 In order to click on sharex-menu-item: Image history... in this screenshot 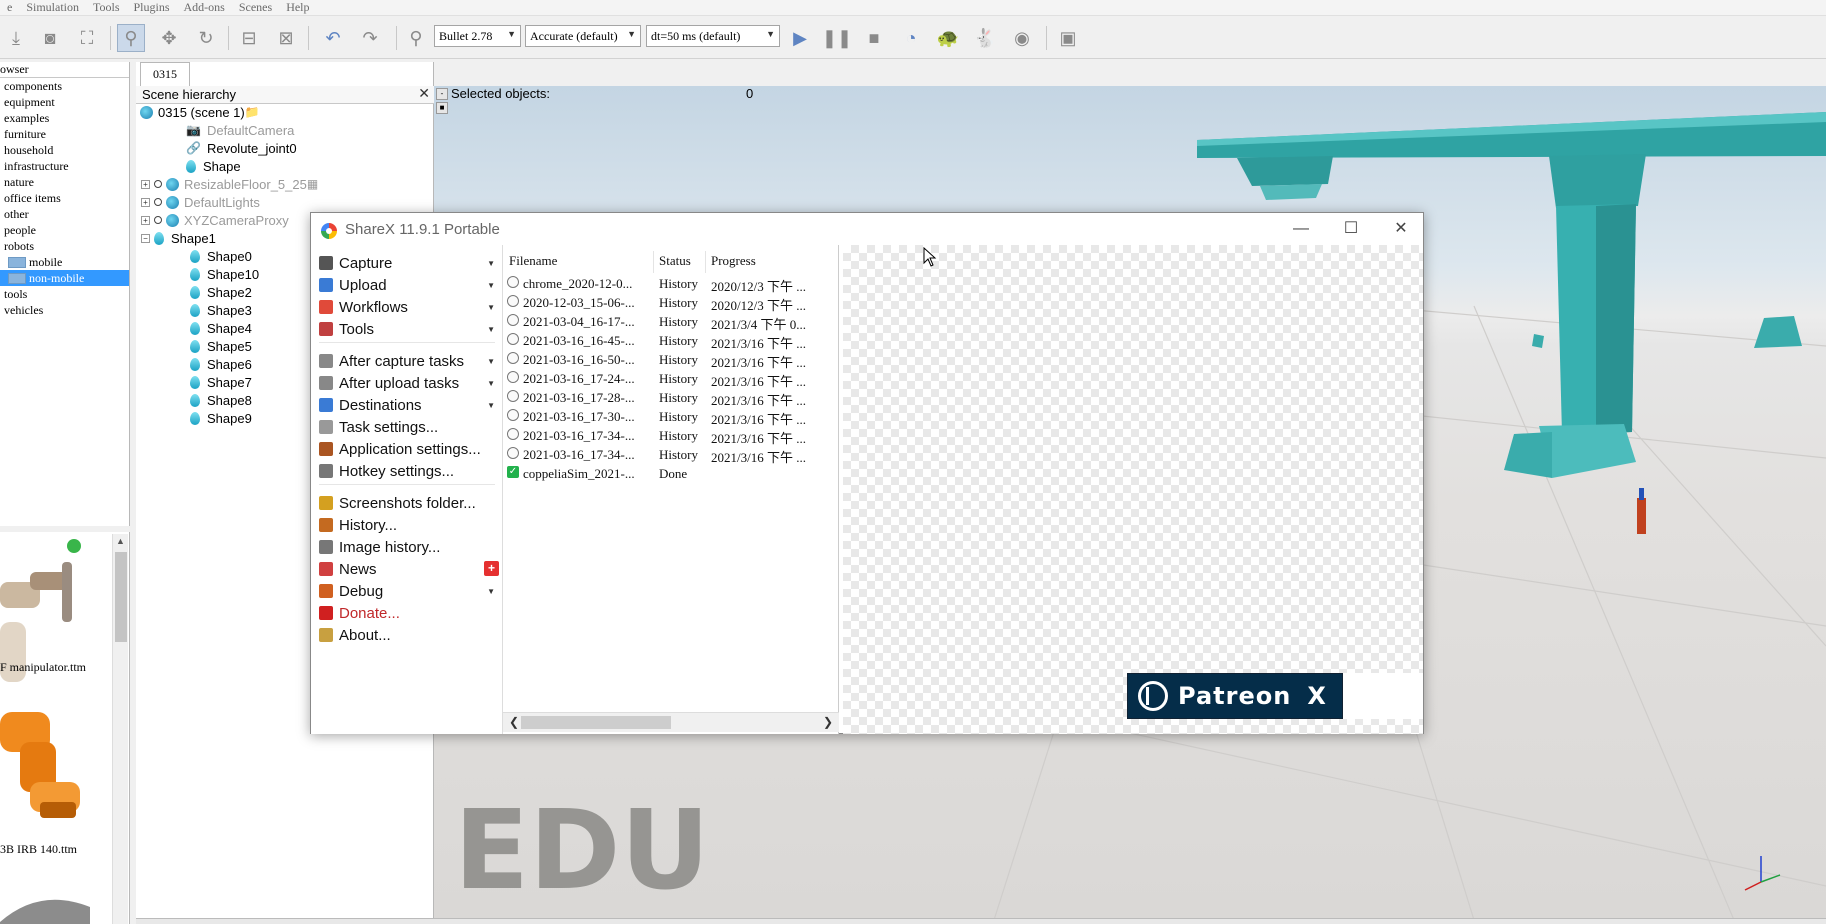, I will do `click(408, 547)`.